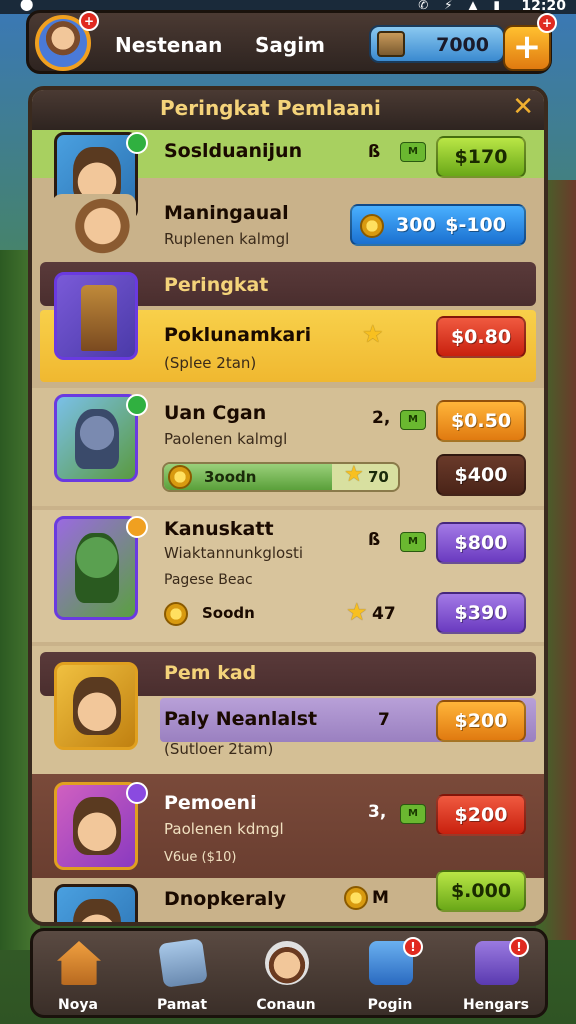 The width and height of the screenshot is (576, 1024). What do you see at coordinates (270, 108) in the screenshot?
I see `panel-title: Peringkat Pemlaani` at bounding box center [270, 108].